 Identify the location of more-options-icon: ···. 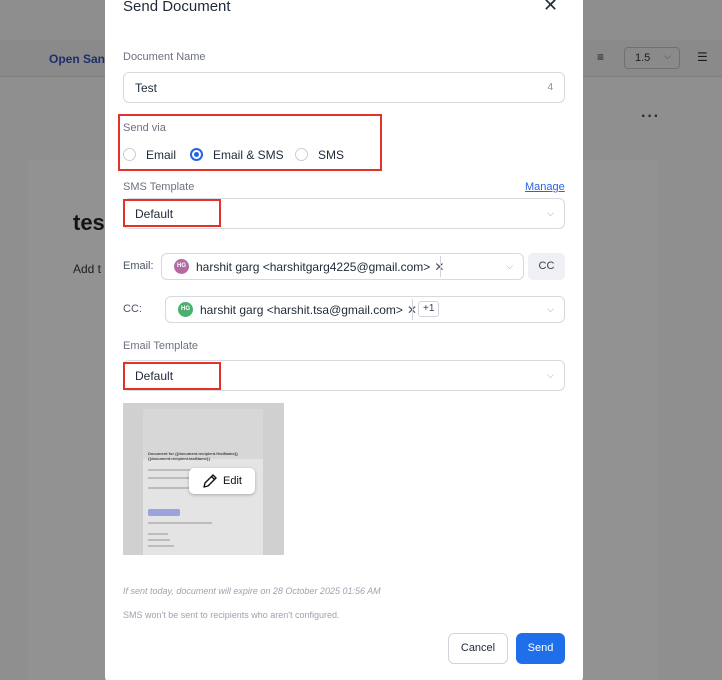
(650, 117).